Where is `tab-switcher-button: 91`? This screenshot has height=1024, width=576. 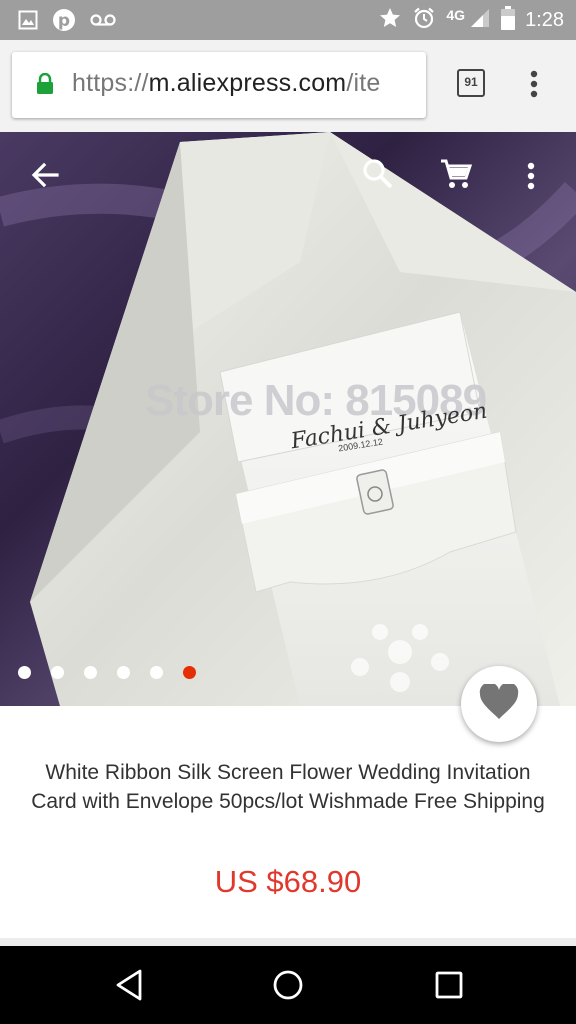
tab-switcher-button: 91 is located at coordinates (471, 83).